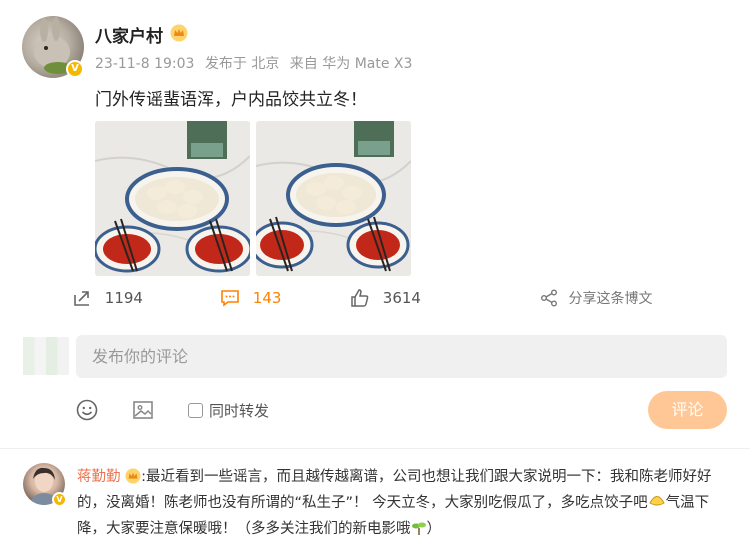 The image size is (750, 546). I want to click on post-content: 门外传谣蜚语浑，户内品饺共立冬！, so click(231, 100).